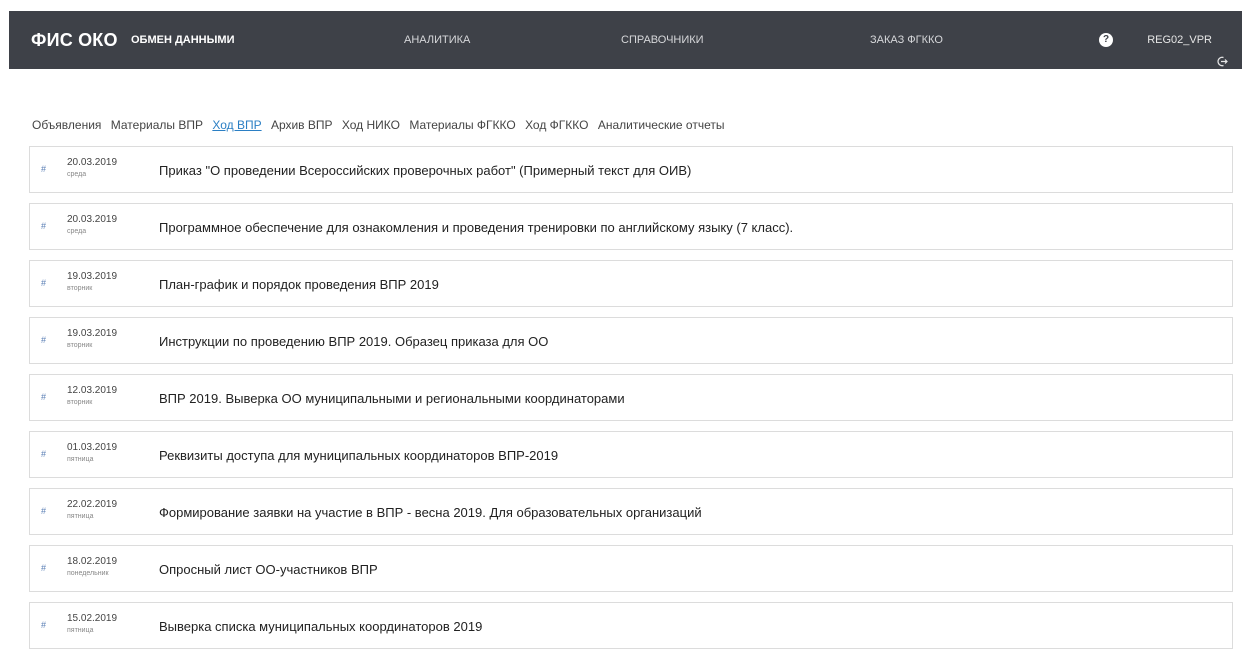 This screenshot has height=655, width=1251. I want to click on subnav-fgkko-materials: Материалы ФГККО, so click(462, 125).